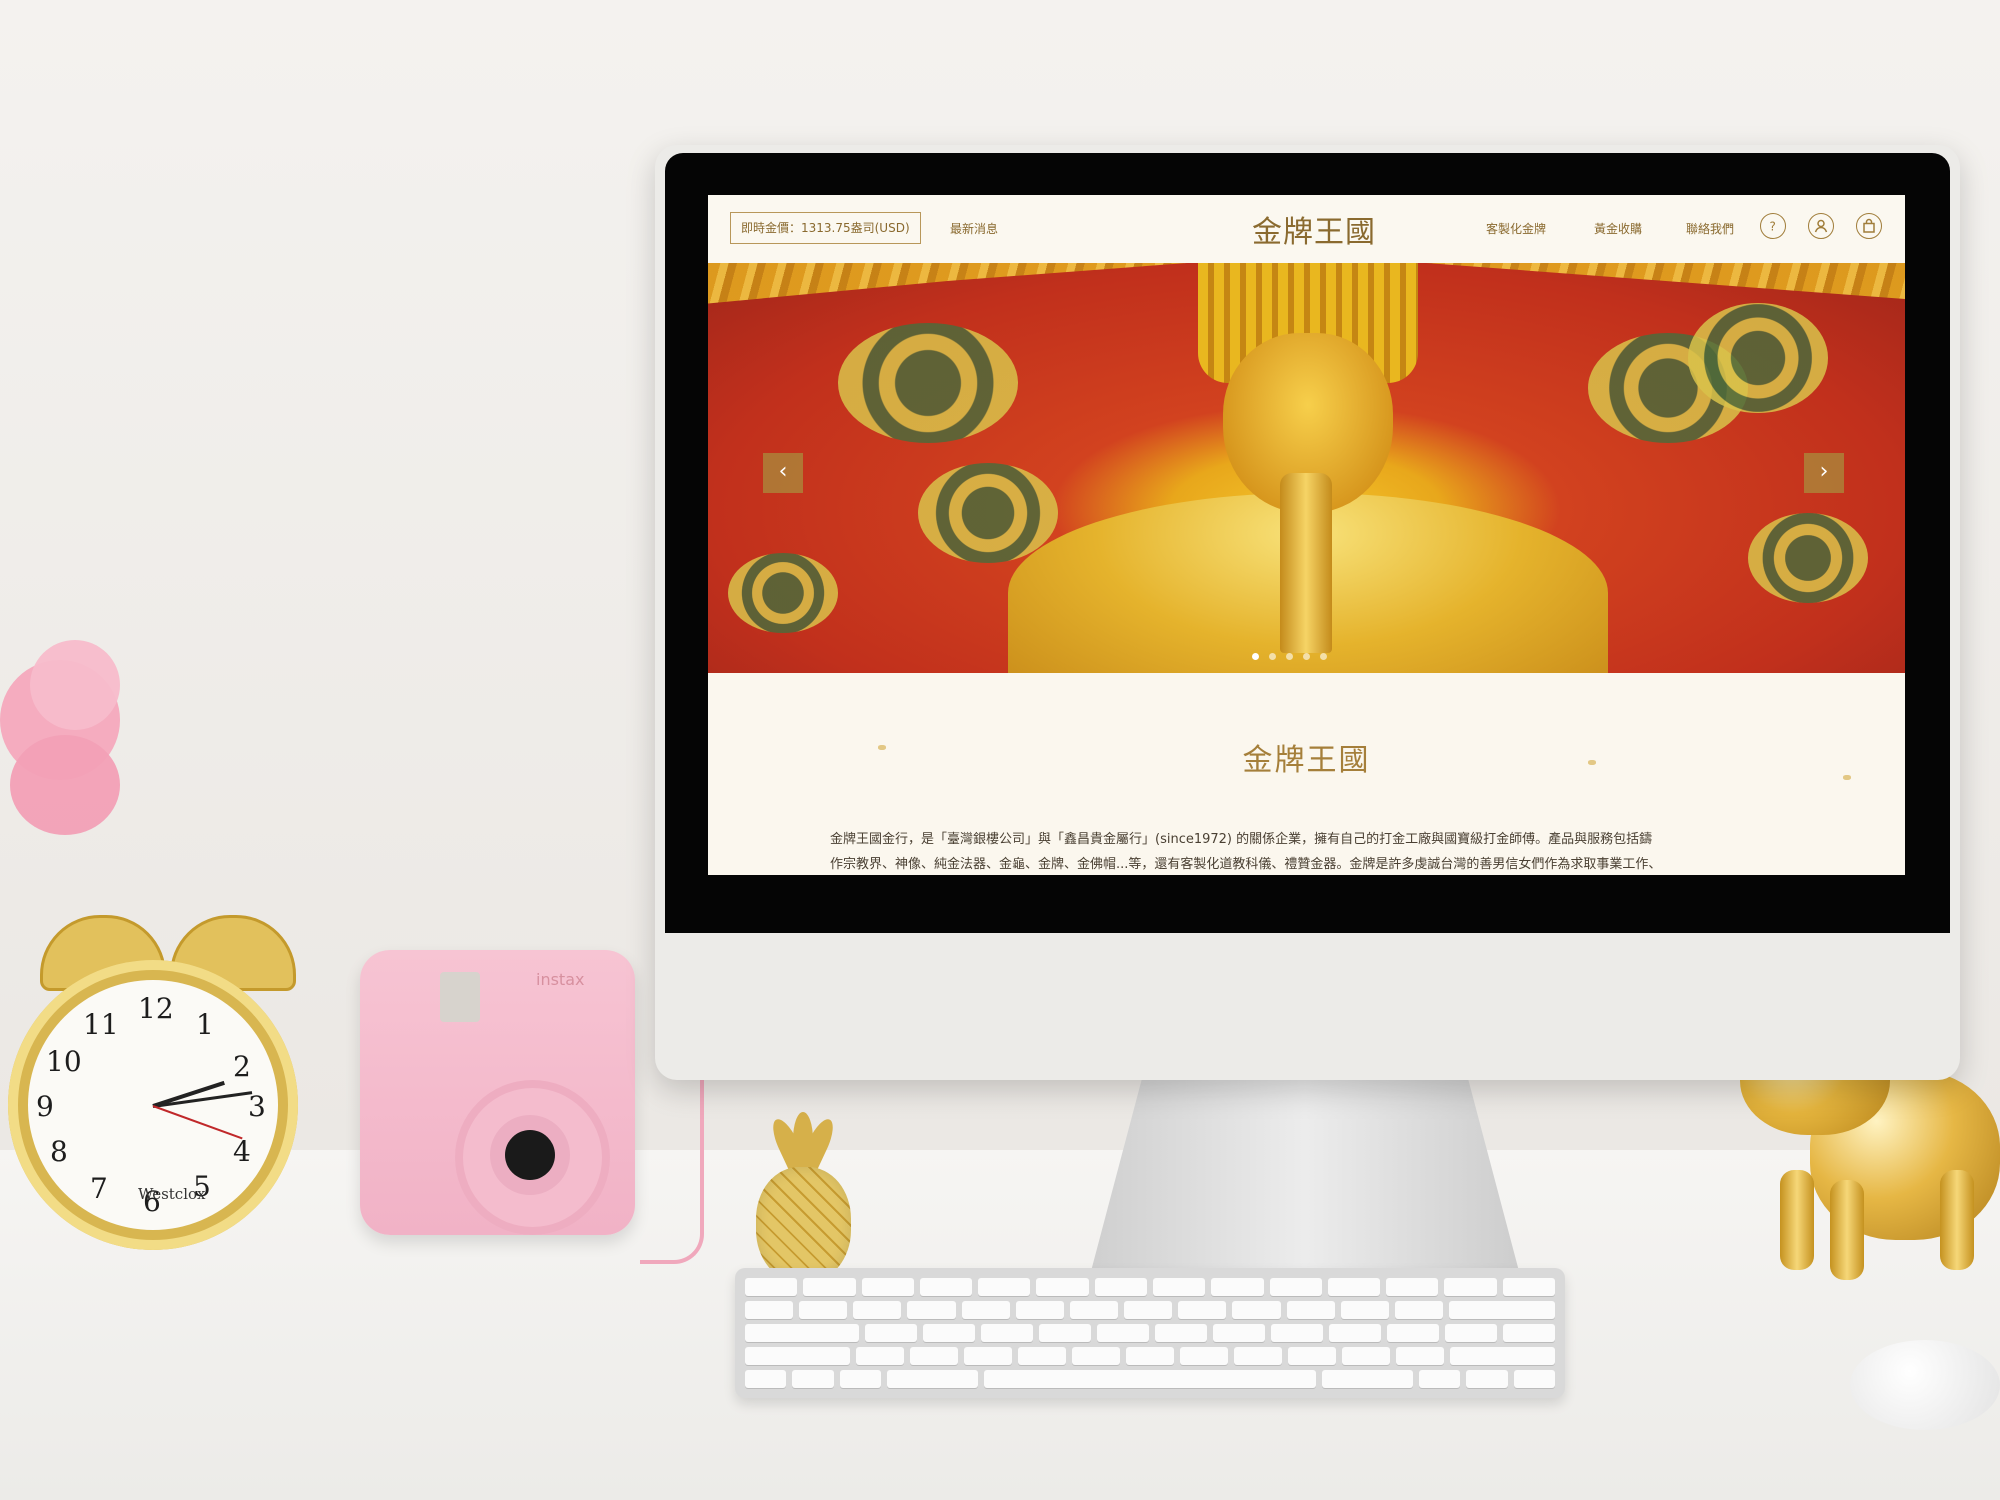  Describe the element at coordinates (672, 1157) in the screenshot. I see `camera-strap` at that location.